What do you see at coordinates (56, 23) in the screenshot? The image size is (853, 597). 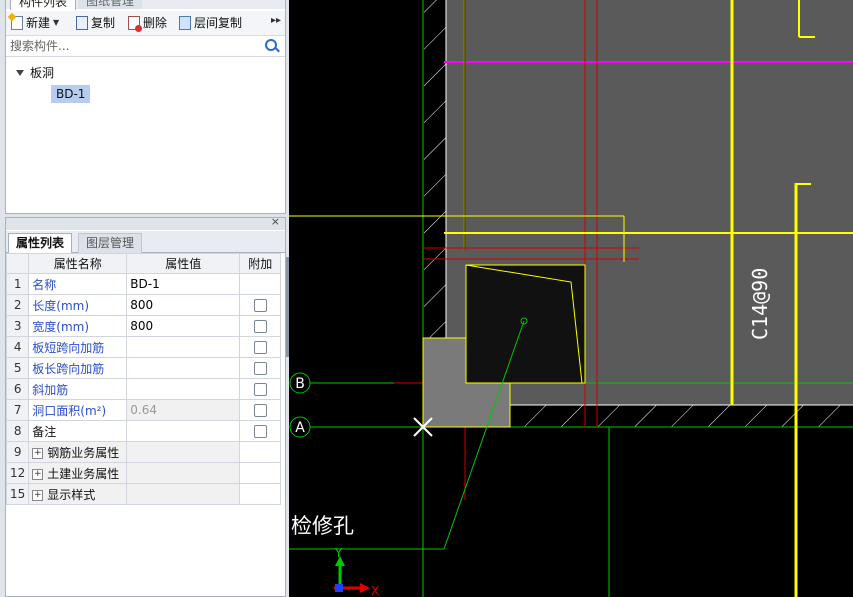 I see `chevron-down-icon: ▼` at bounding box center [56, 23].